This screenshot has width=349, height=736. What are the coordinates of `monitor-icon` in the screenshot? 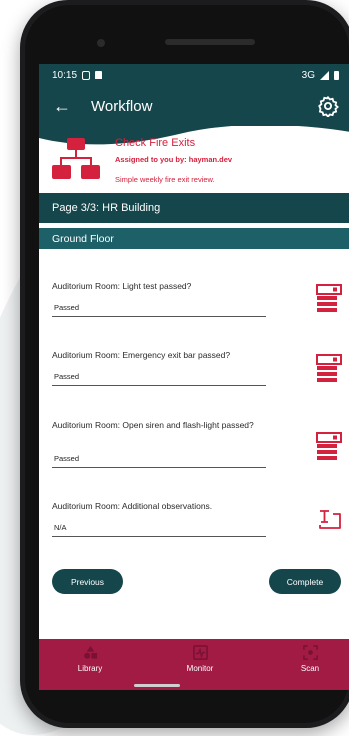 It's located at (200, 652).